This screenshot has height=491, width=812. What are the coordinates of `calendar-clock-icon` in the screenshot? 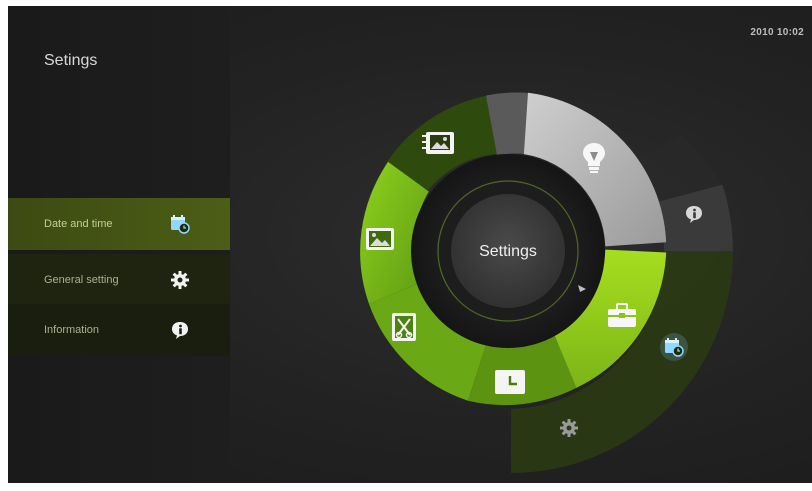 It's located at (674, 347).